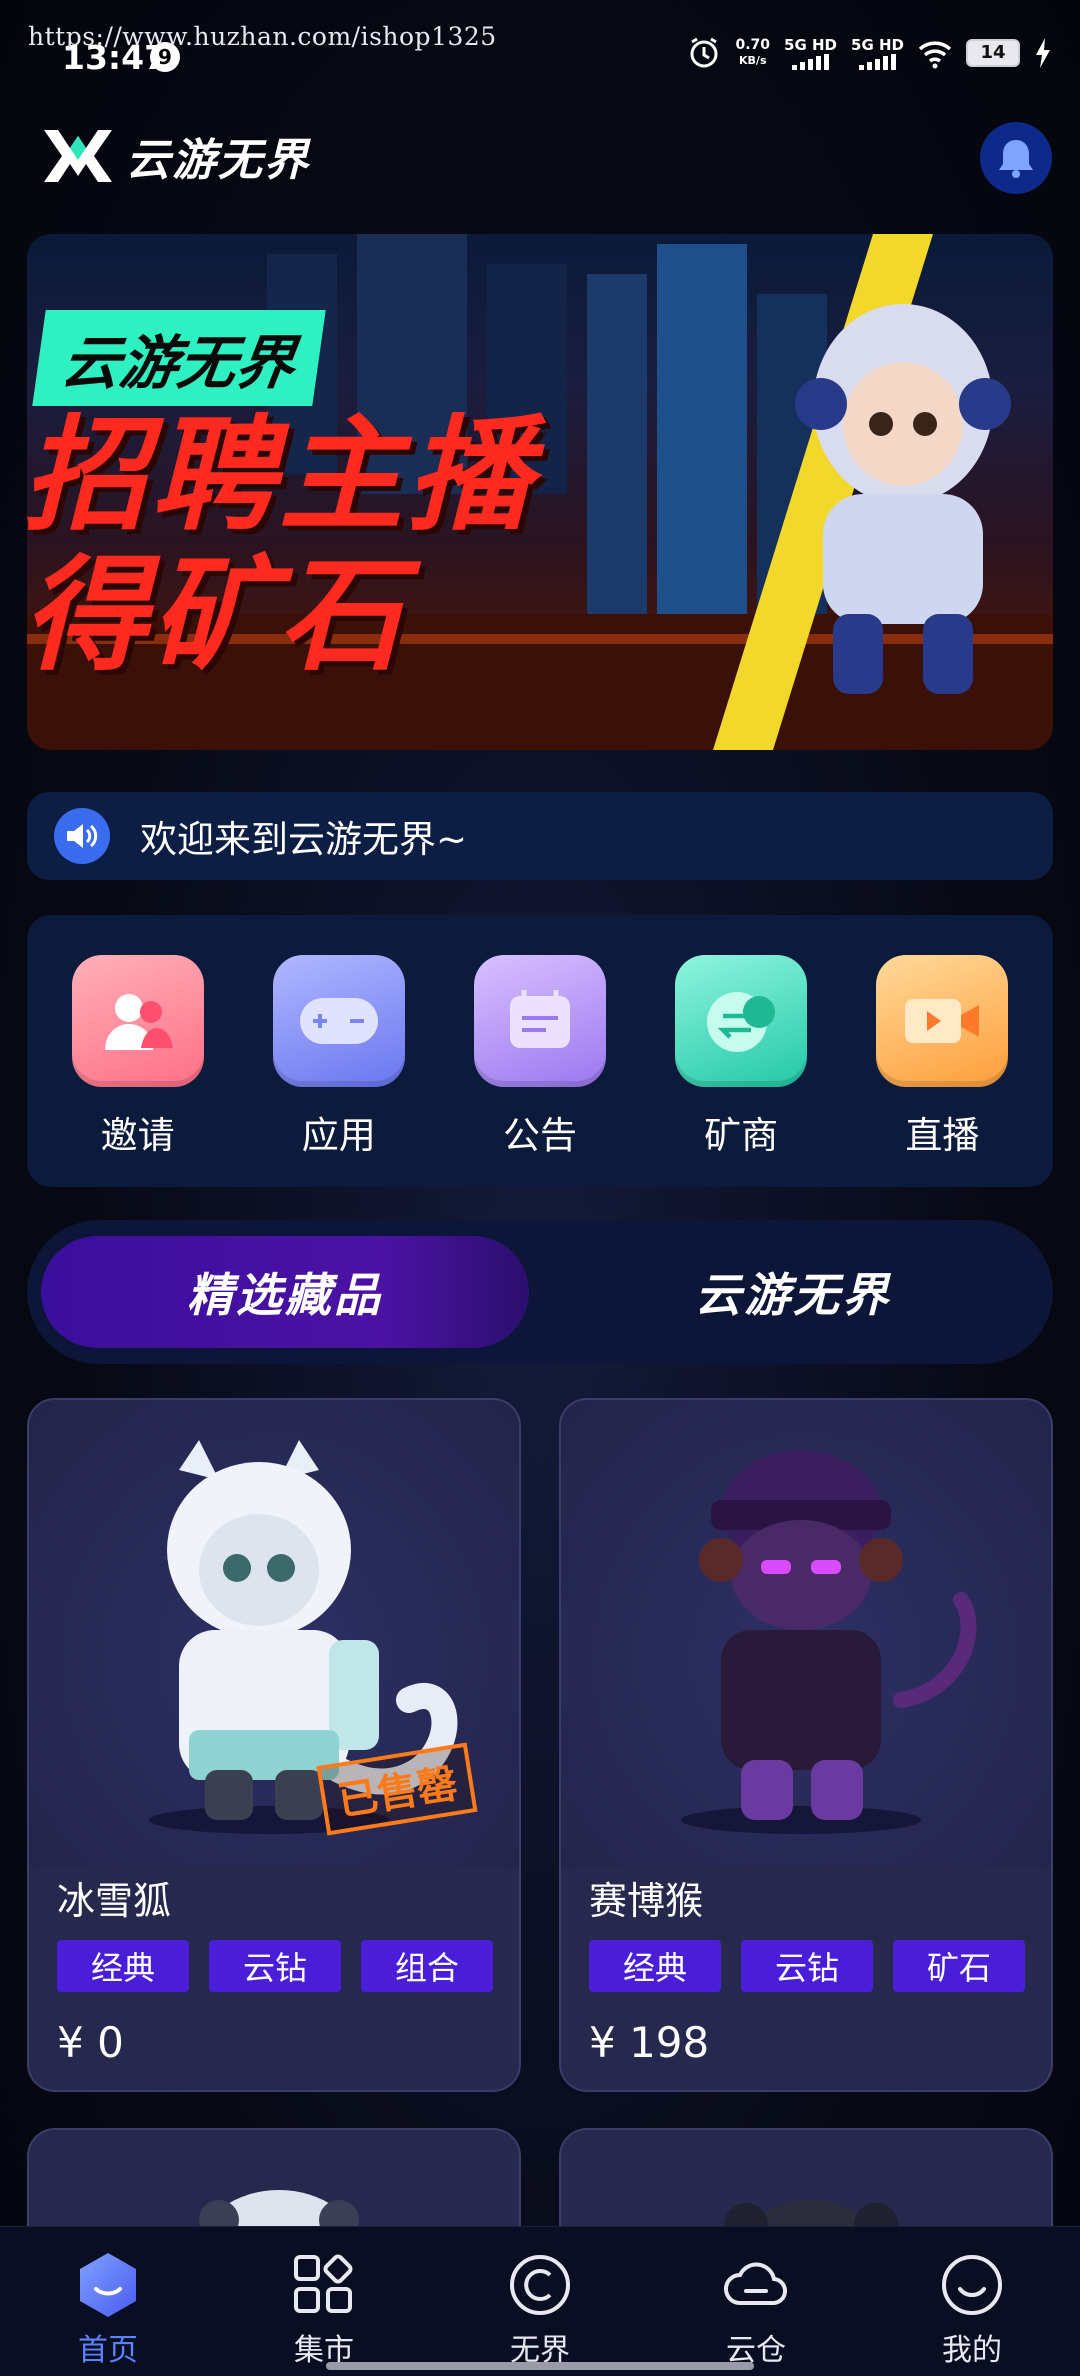 This screenshot has height=2376, width=1080. I want to click on net-speed-unit: KB/s, so click(753, 60).